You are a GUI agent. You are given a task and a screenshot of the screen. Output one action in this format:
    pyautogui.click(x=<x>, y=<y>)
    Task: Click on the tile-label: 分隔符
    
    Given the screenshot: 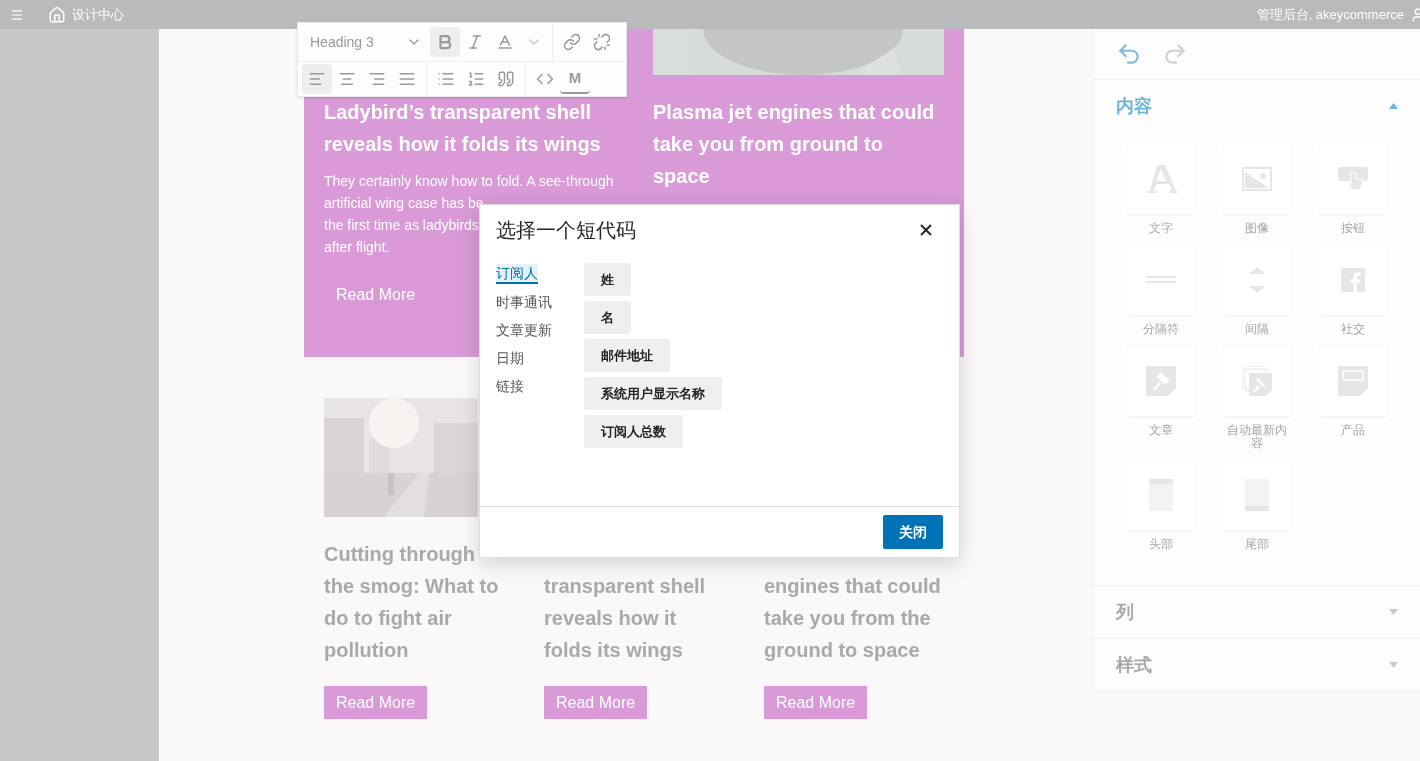 What is the action you would take?
    pyautogui.click(x=1161, y=329)
    